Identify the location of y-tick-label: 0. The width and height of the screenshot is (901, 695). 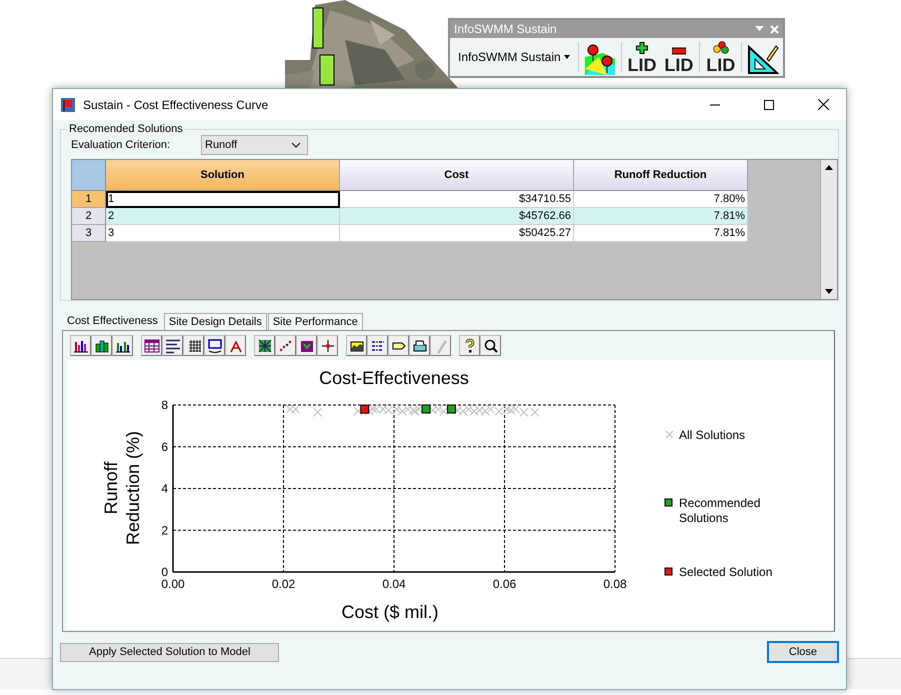
(164, 572).